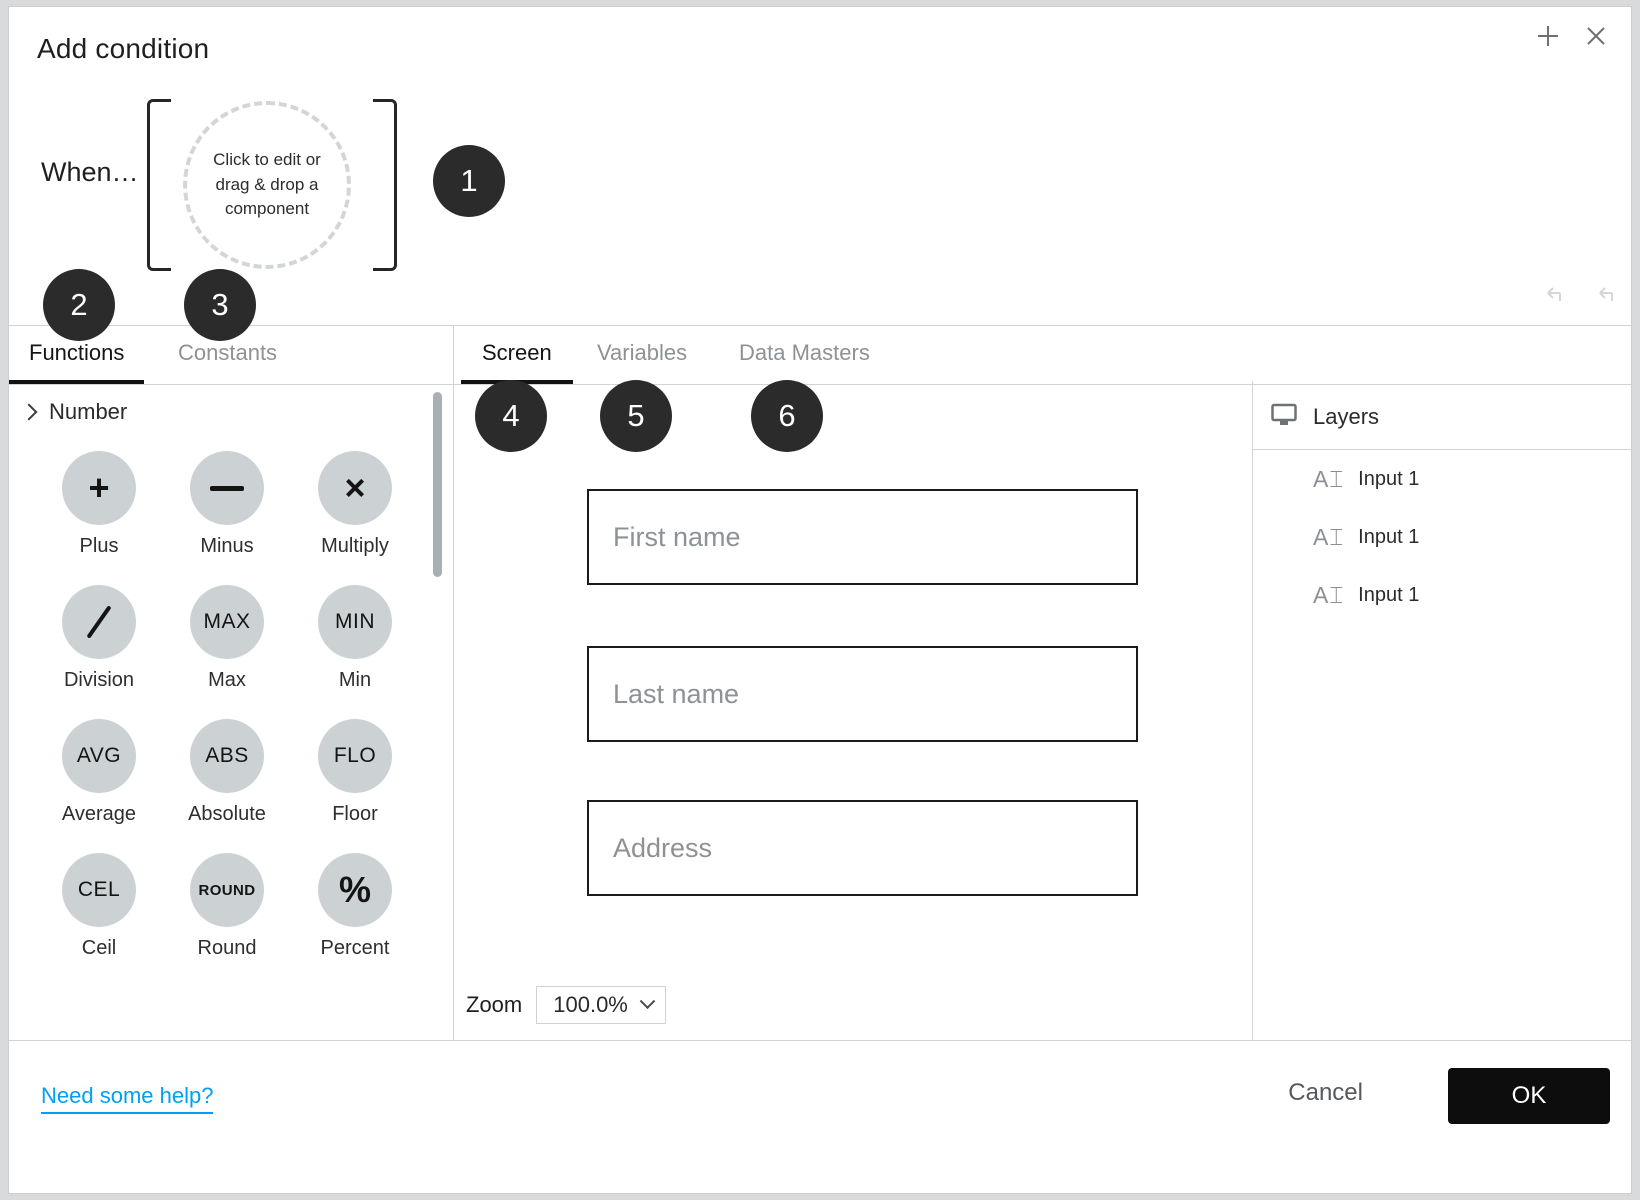 This screenshot has width=1640, height=1200. I want to click on function-label: Minus, so click(227, 546).